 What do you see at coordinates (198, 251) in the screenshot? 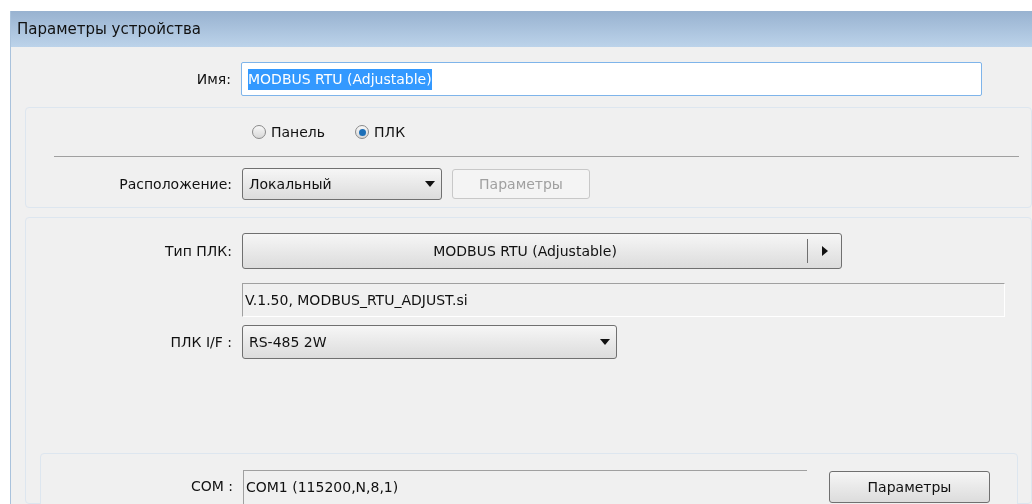
I see `field-label: Тип ПЛК:` at bounding box center [198, 251].